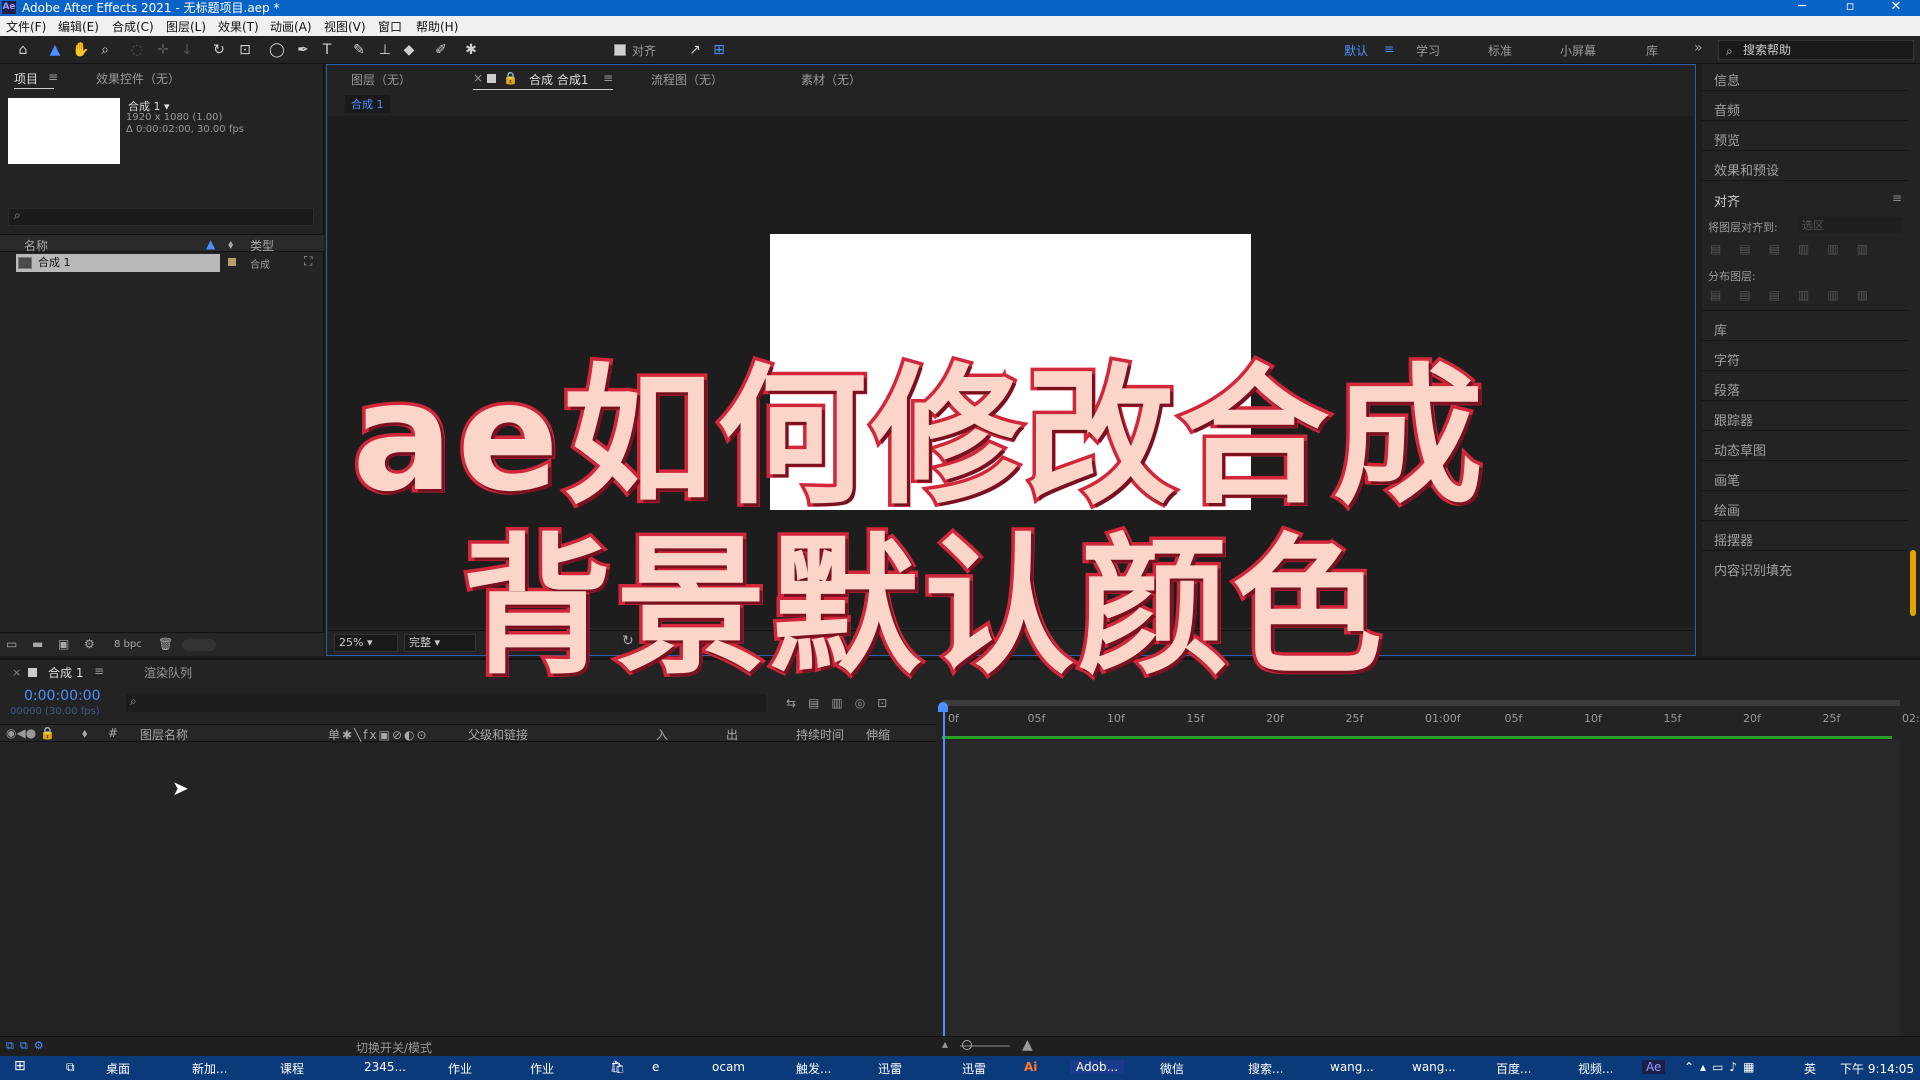 Image resolution: width=1920 pixels, height=1080 pixels. I want to click on zoom-slider-knob, so click(967, 1045).